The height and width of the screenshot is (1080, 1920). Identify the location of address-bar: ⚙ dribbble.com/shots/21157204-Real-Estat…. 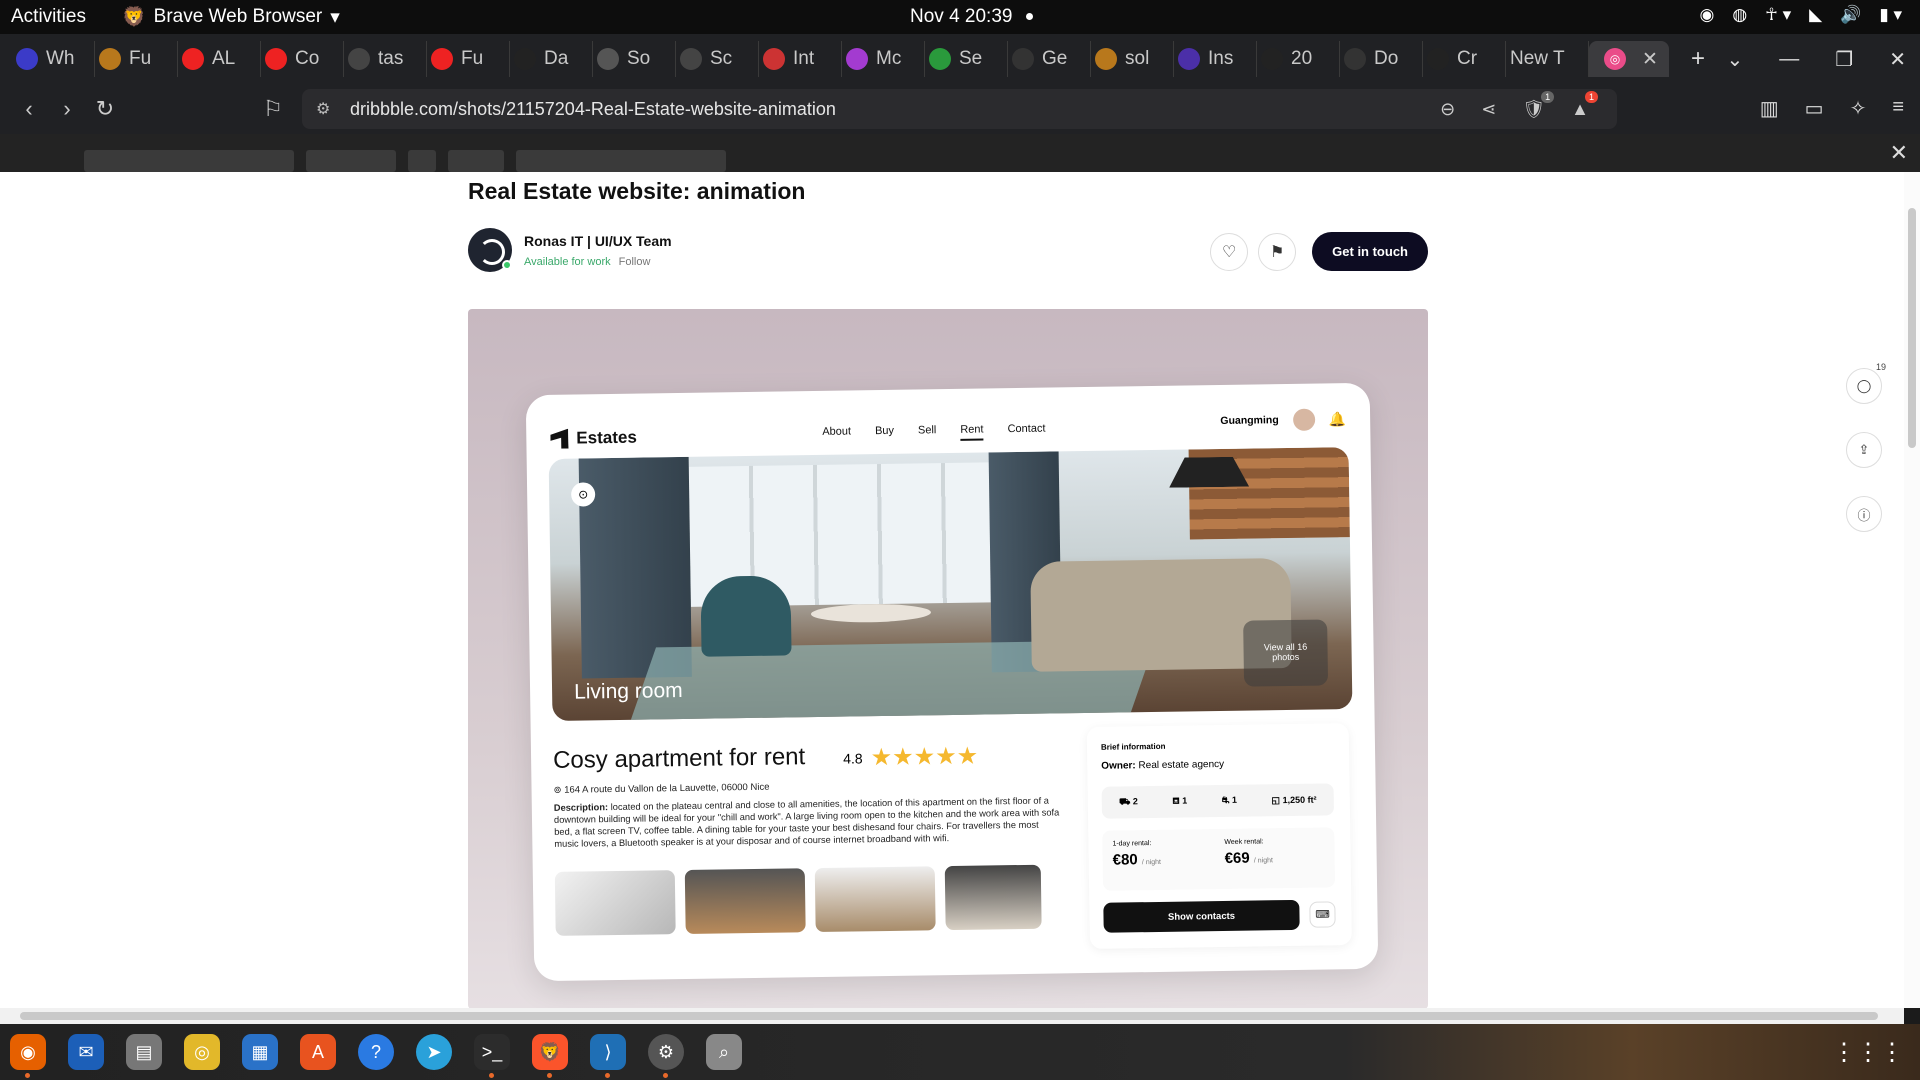
(959, 109).